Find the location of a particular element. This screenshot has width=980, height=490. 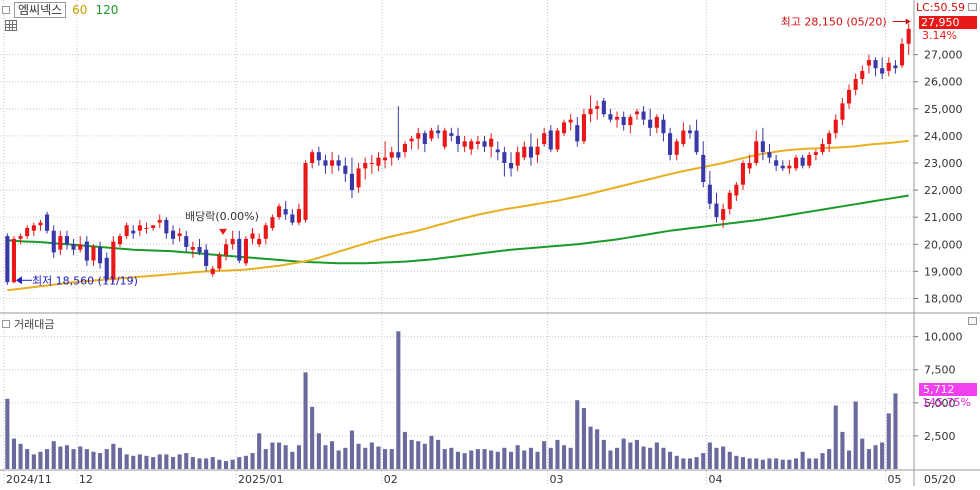

table-grid-icon is located at coordinates (11, 25).